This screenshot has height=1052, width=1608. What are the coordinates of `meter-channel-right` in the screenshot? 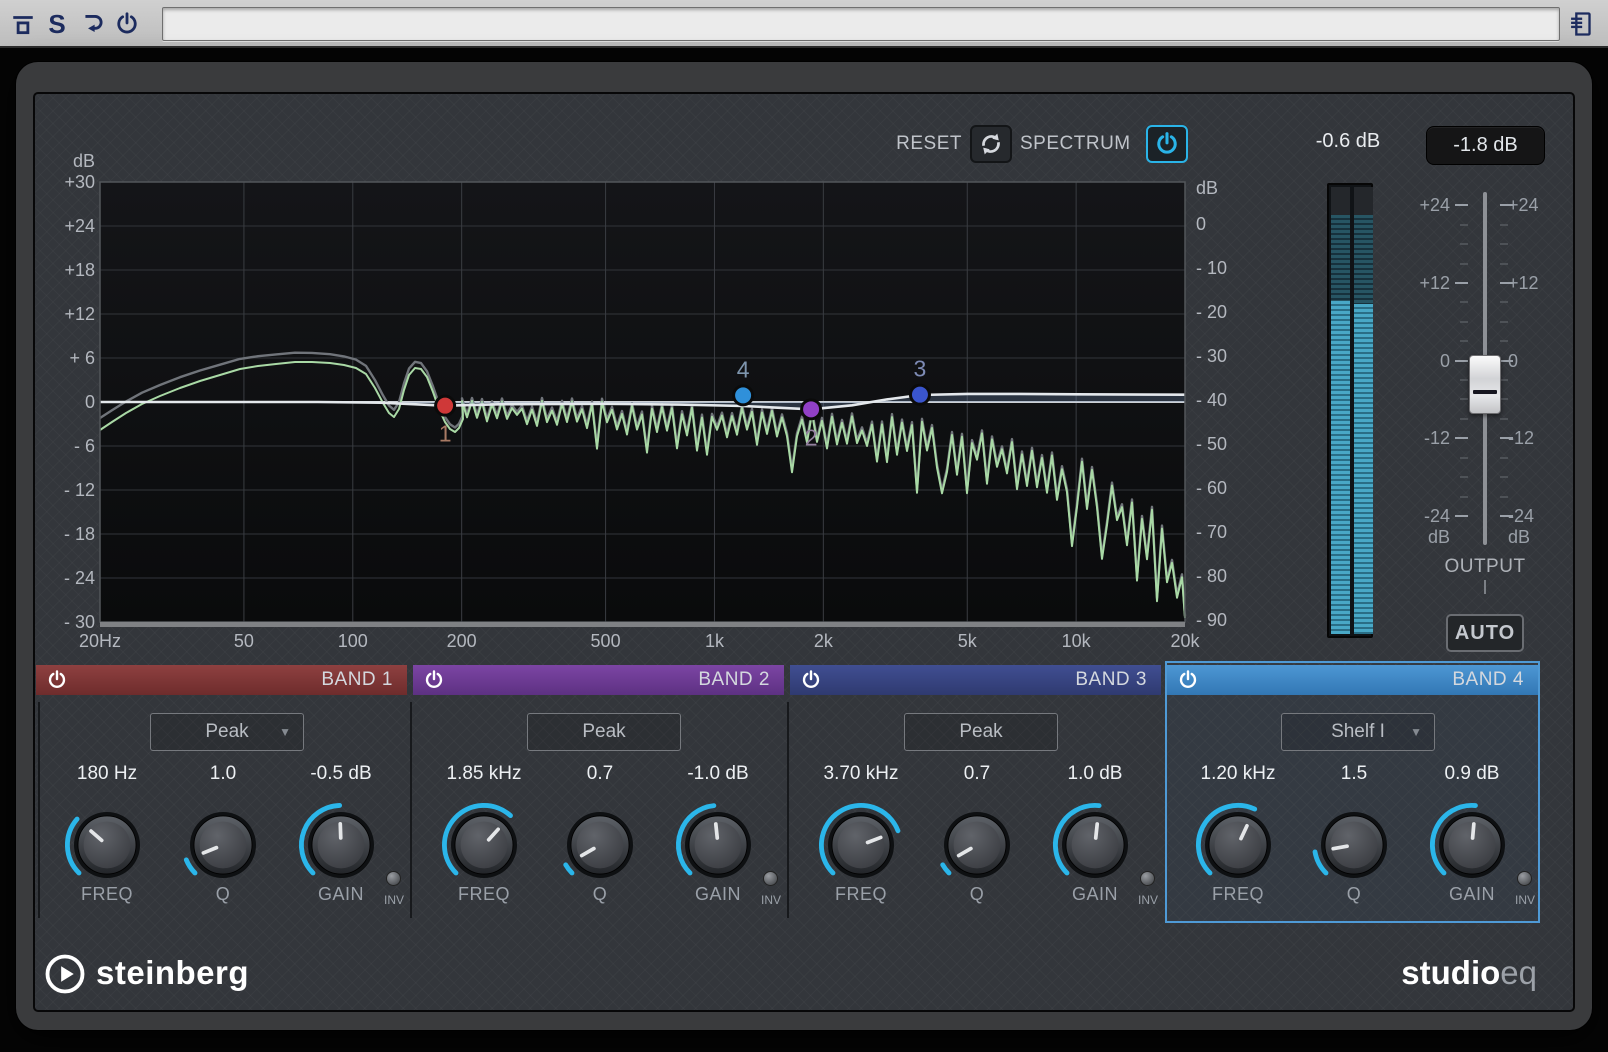 It's located at (1363, 410).